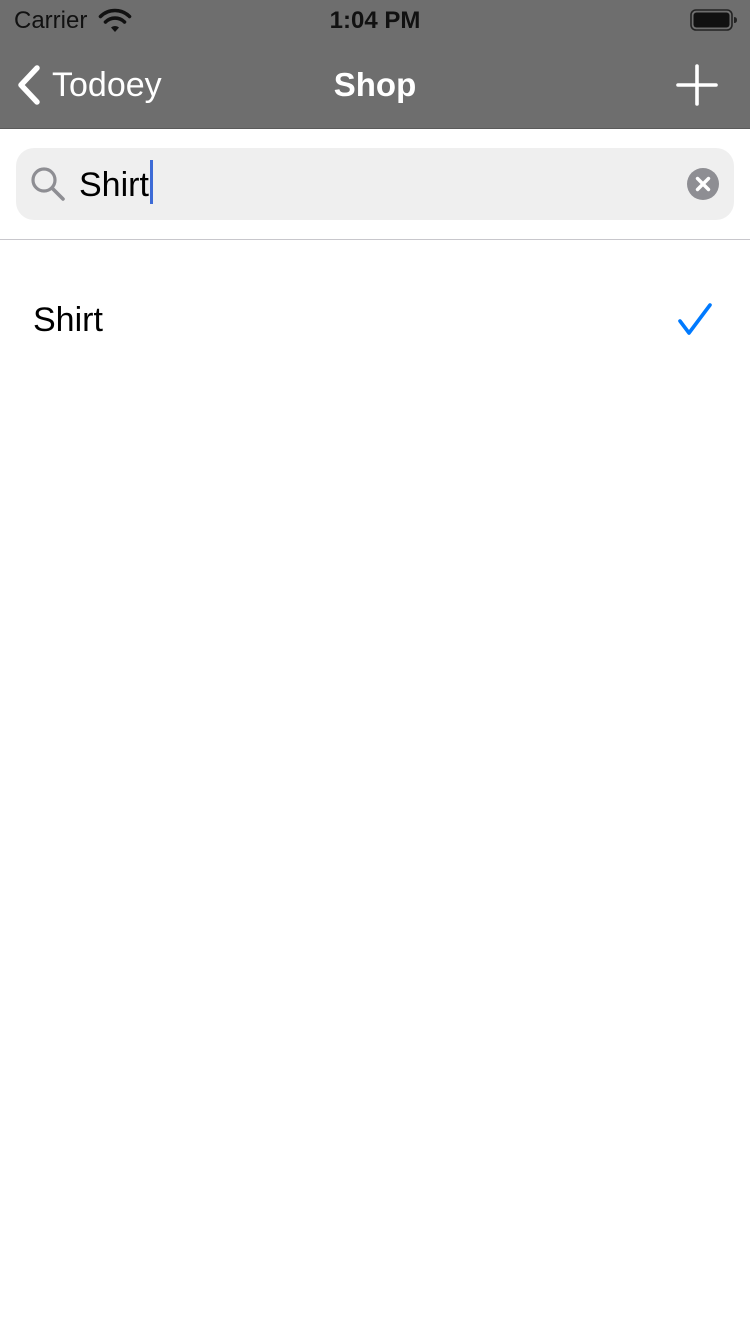  What do you see at coordinates (375, 184) in the screenshot?
I see `search-bar: Shirt` at bounding box center [375, 184].